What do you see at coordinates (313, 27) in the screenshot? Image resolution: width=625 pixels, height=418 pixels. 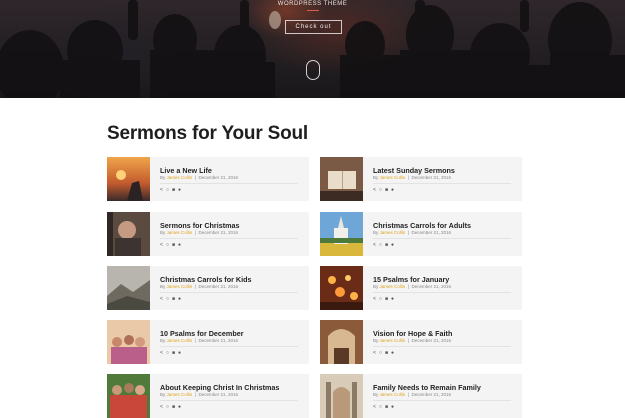 I see `check-out-button: Check out` at bounding box center [313, 27].